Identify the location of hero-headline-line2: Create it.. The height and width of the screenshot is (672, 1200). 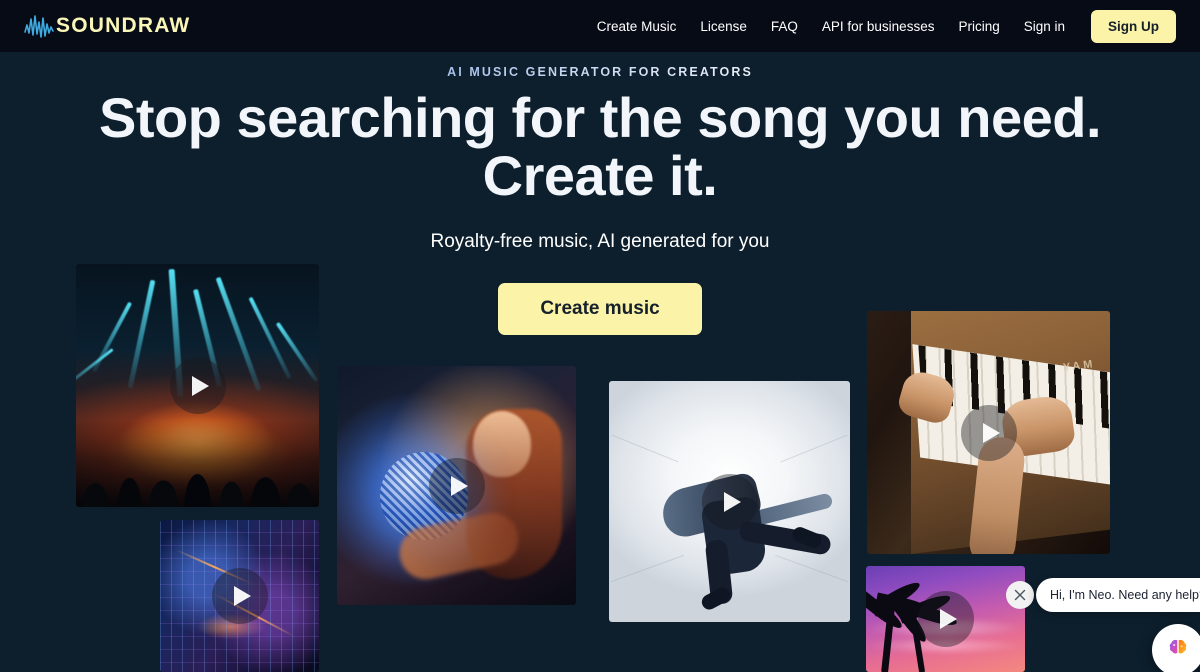
(600, 175).